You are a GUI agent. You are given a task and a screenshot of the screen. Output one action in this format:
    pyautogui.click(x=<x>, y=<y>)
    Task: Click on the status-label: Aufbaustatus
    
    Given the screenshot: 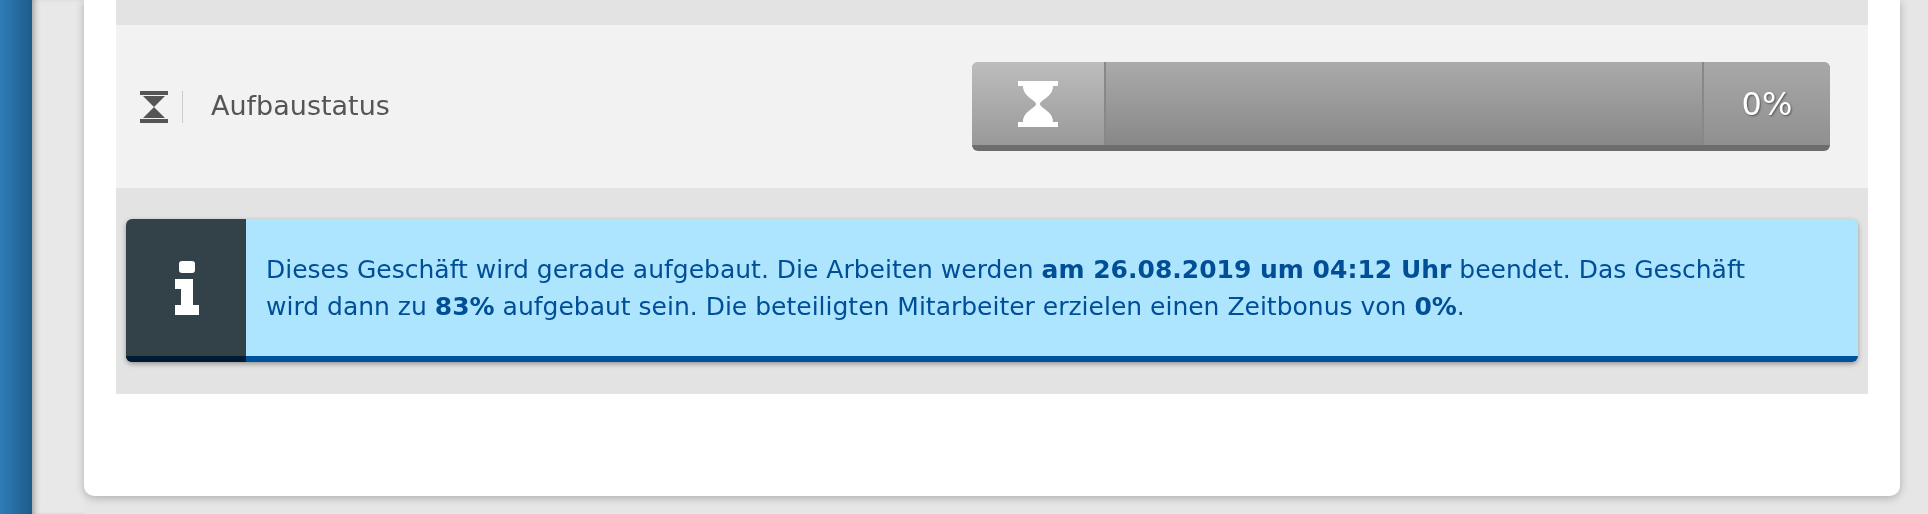 What is the action you would take?
    pyautogui.click(x=300, y=106)
    